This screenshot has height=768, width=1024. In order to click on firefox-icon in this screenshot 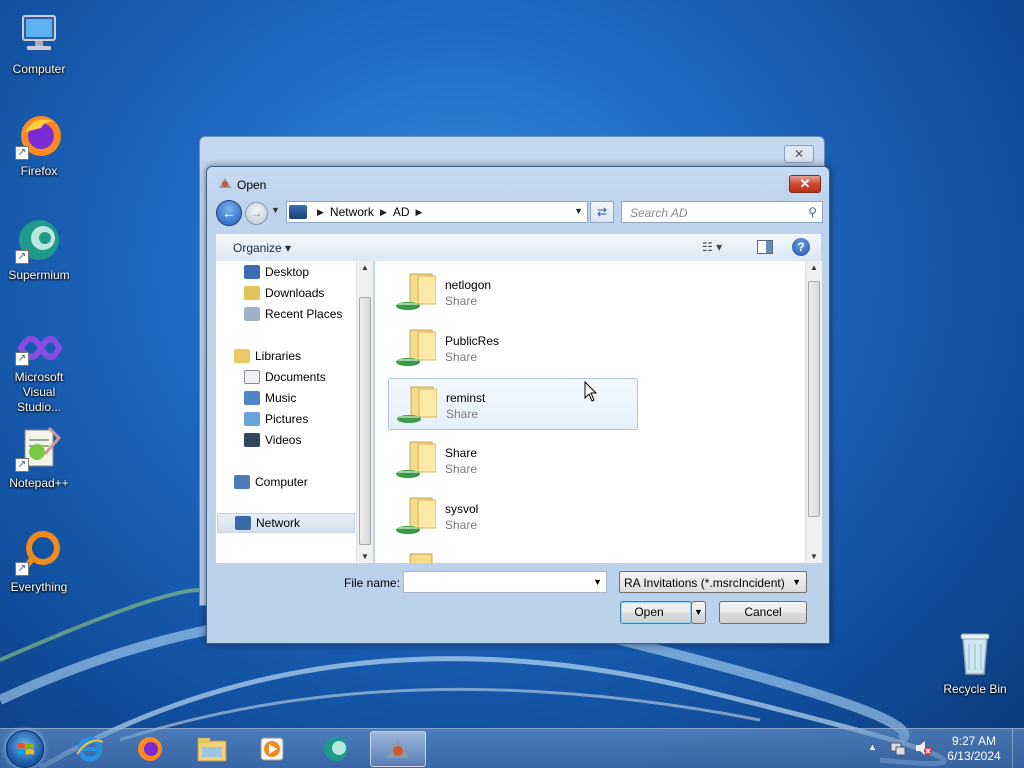, I will do `click(150, 749)`.